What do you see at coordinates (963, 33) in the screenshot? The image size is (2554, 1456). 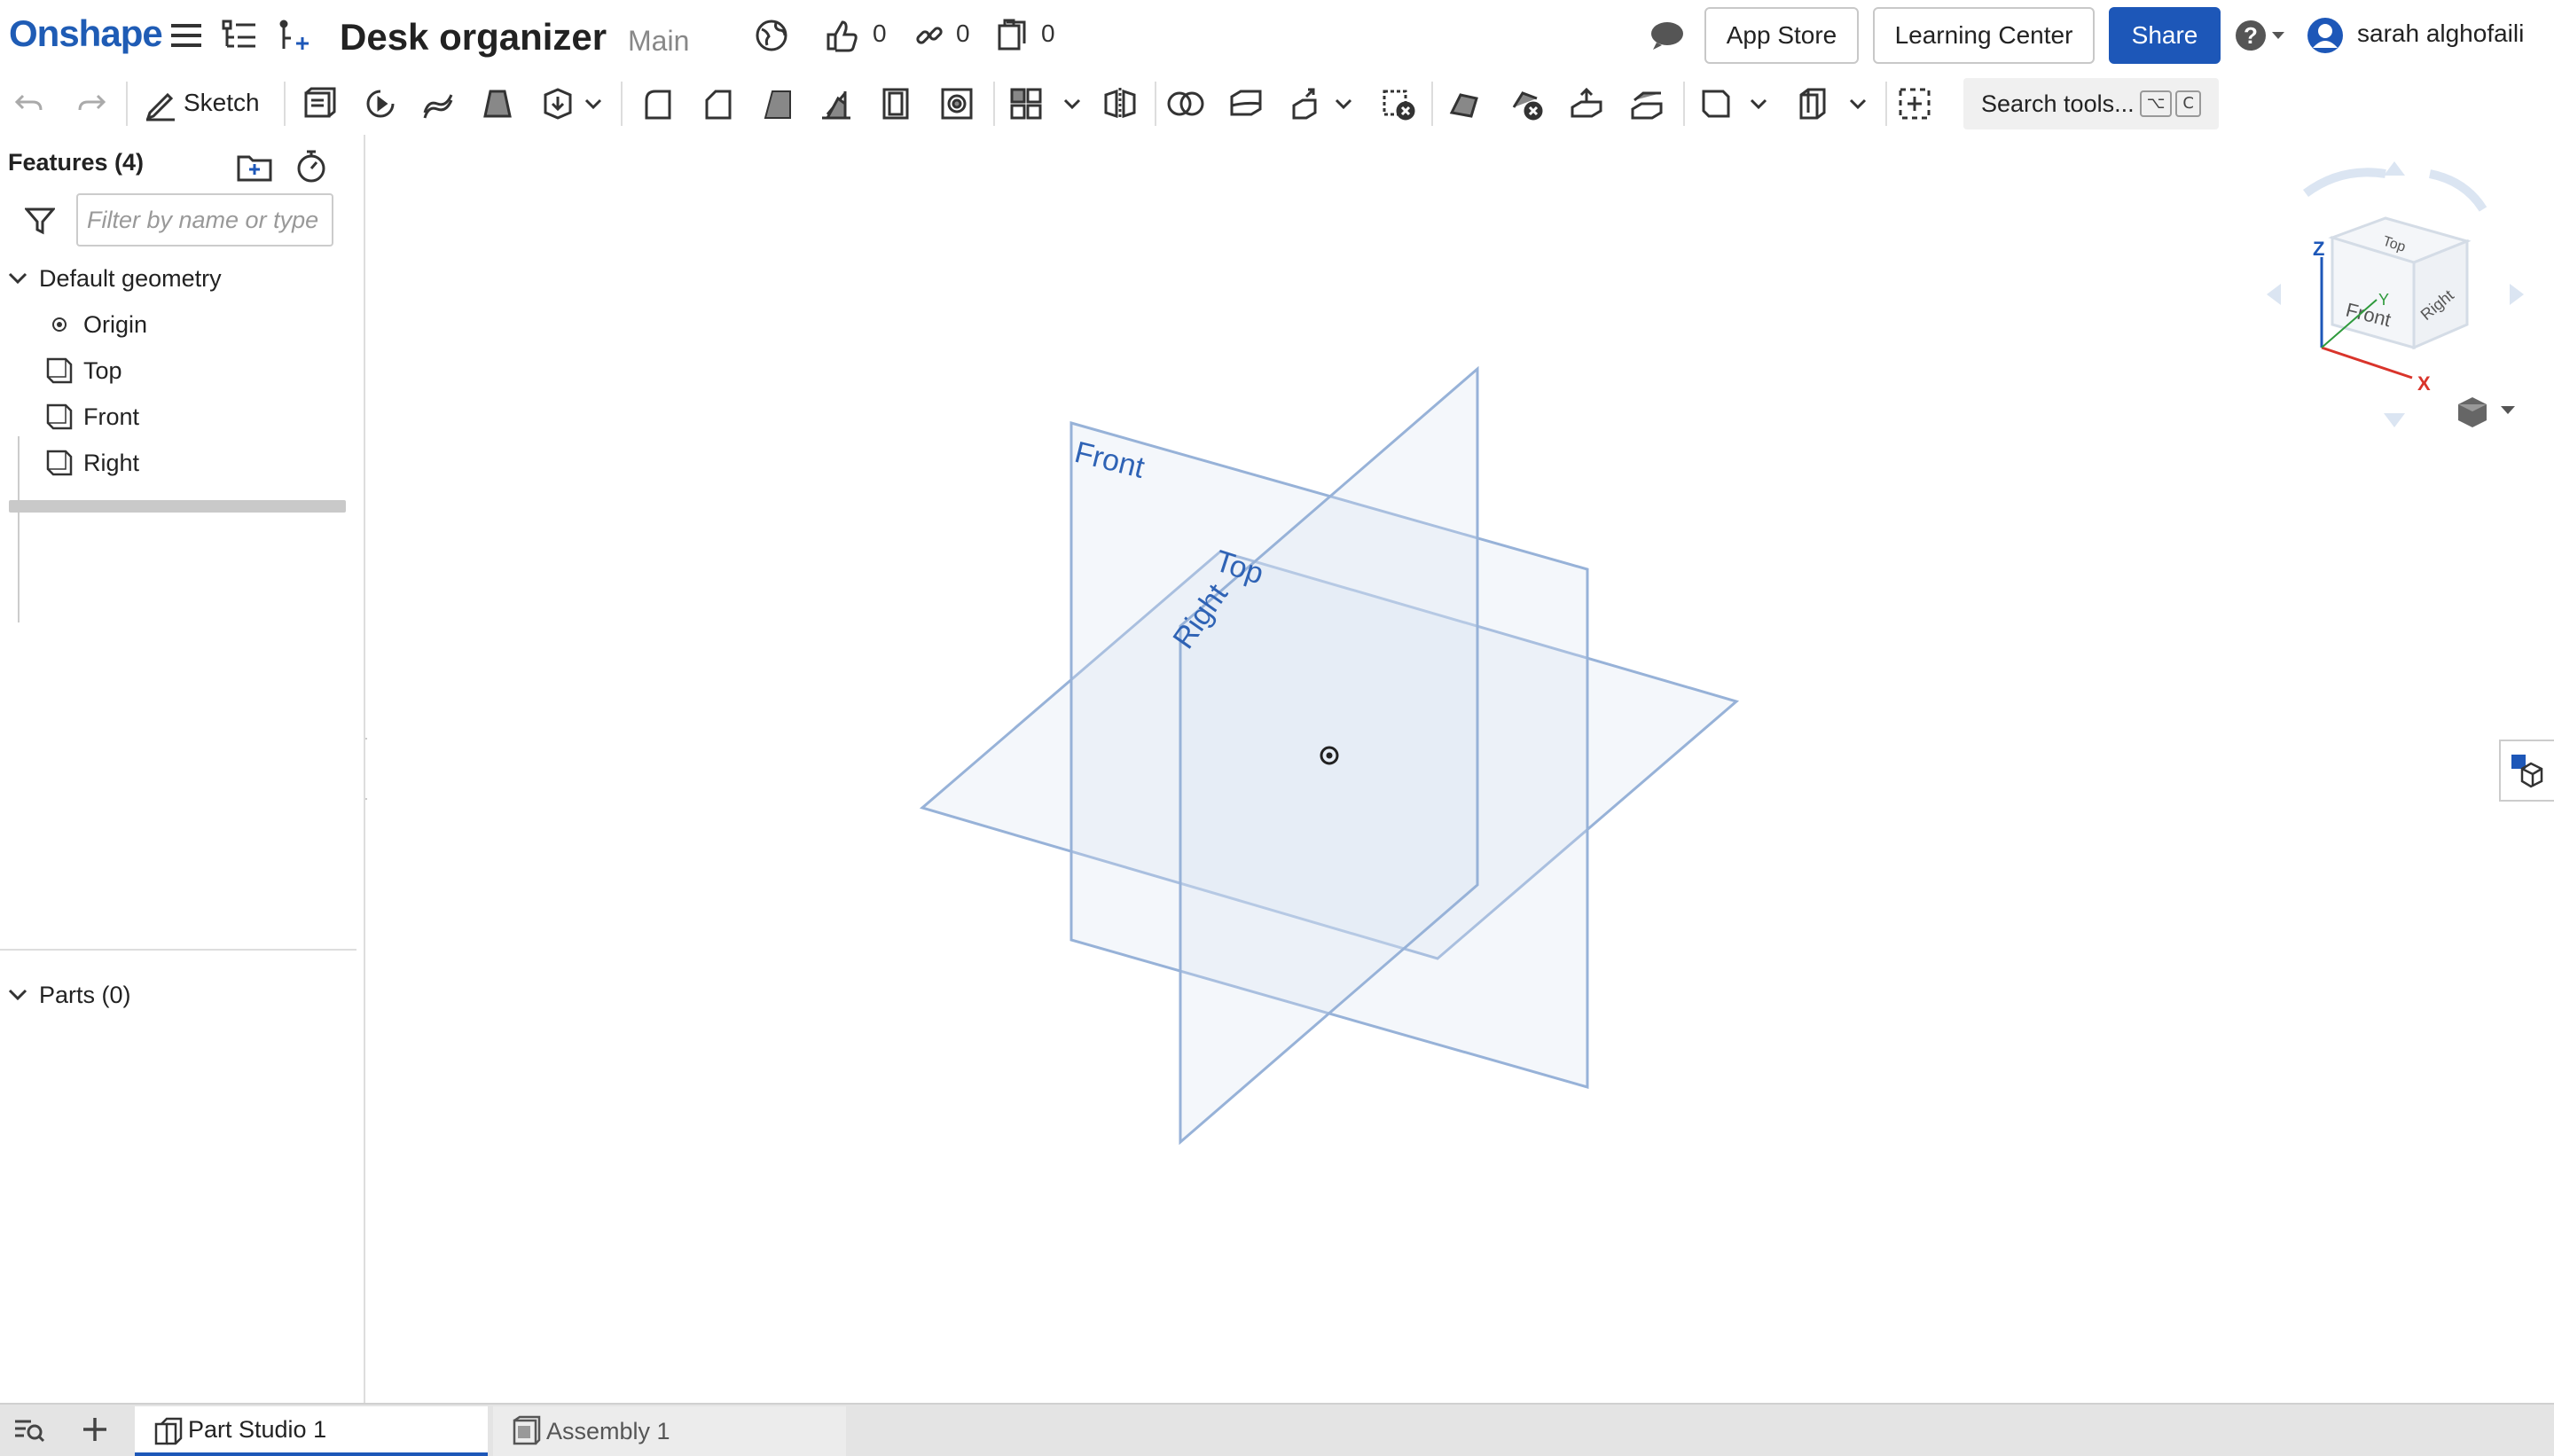 I see `link-count: 0` at bounding box center [963, 33].